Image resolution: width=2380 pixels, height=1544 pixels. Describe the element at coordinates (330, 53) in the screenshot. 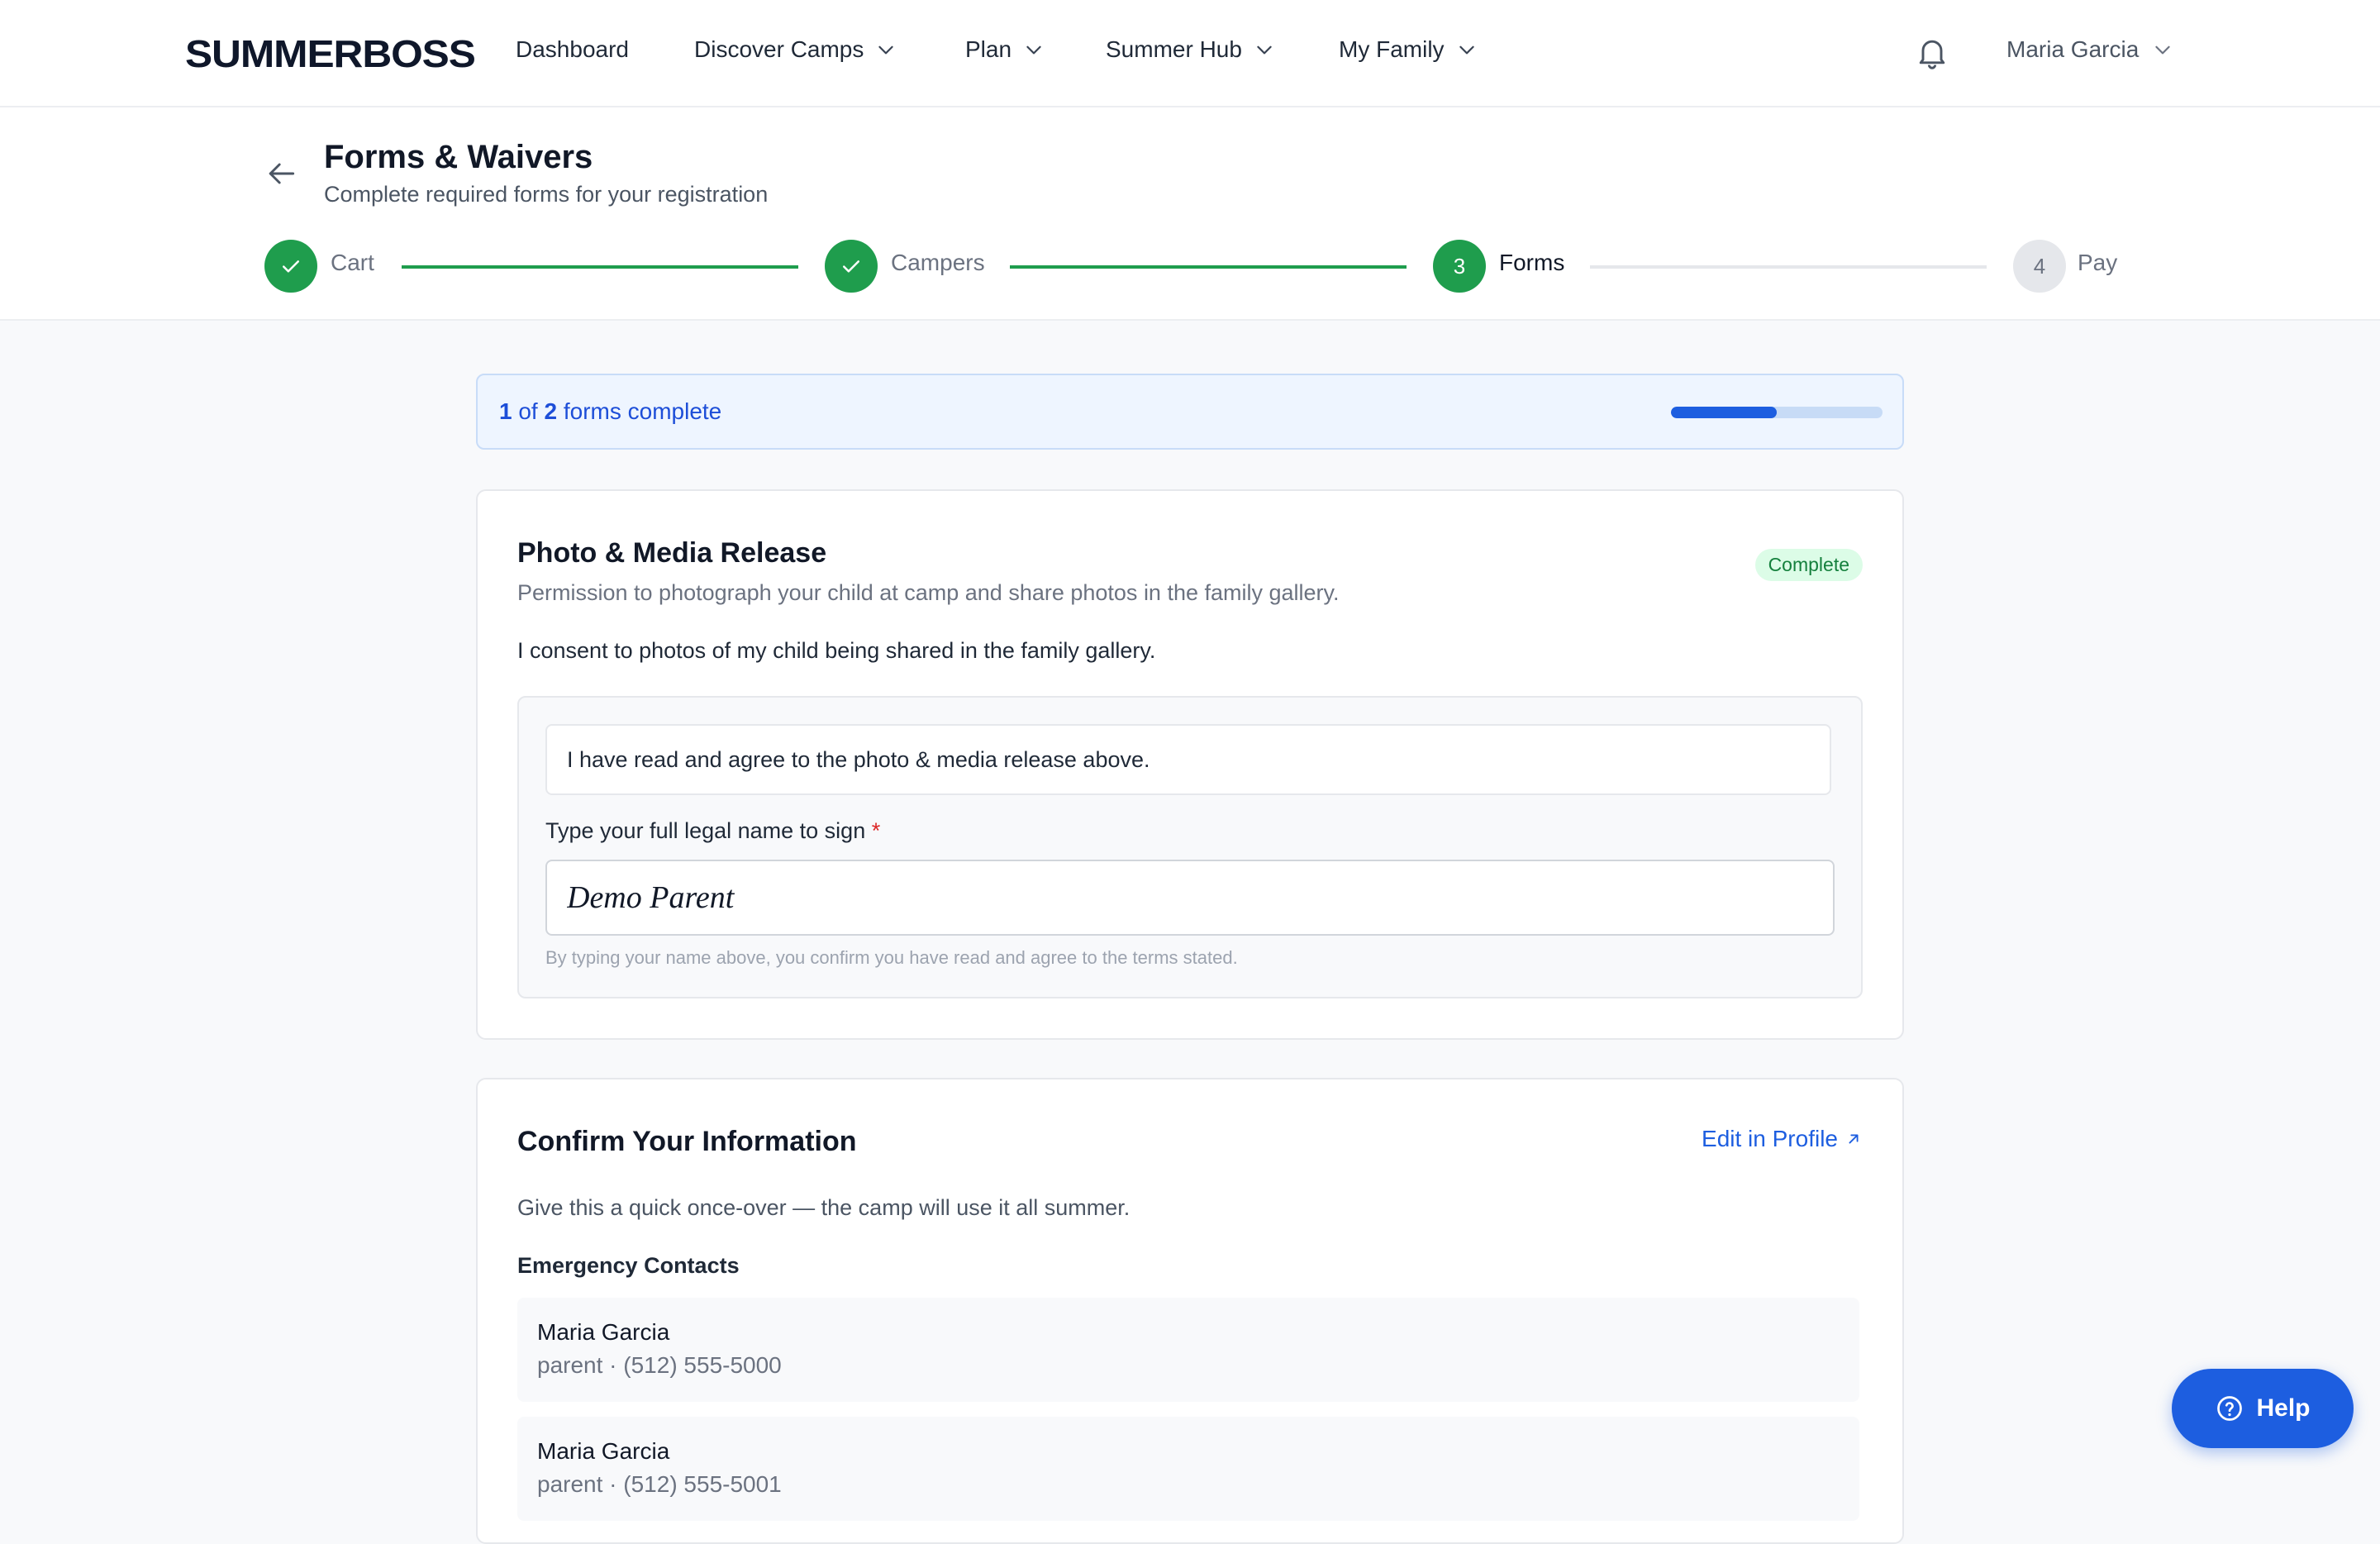

I see `logo: SUMMERBOSS` at that location.